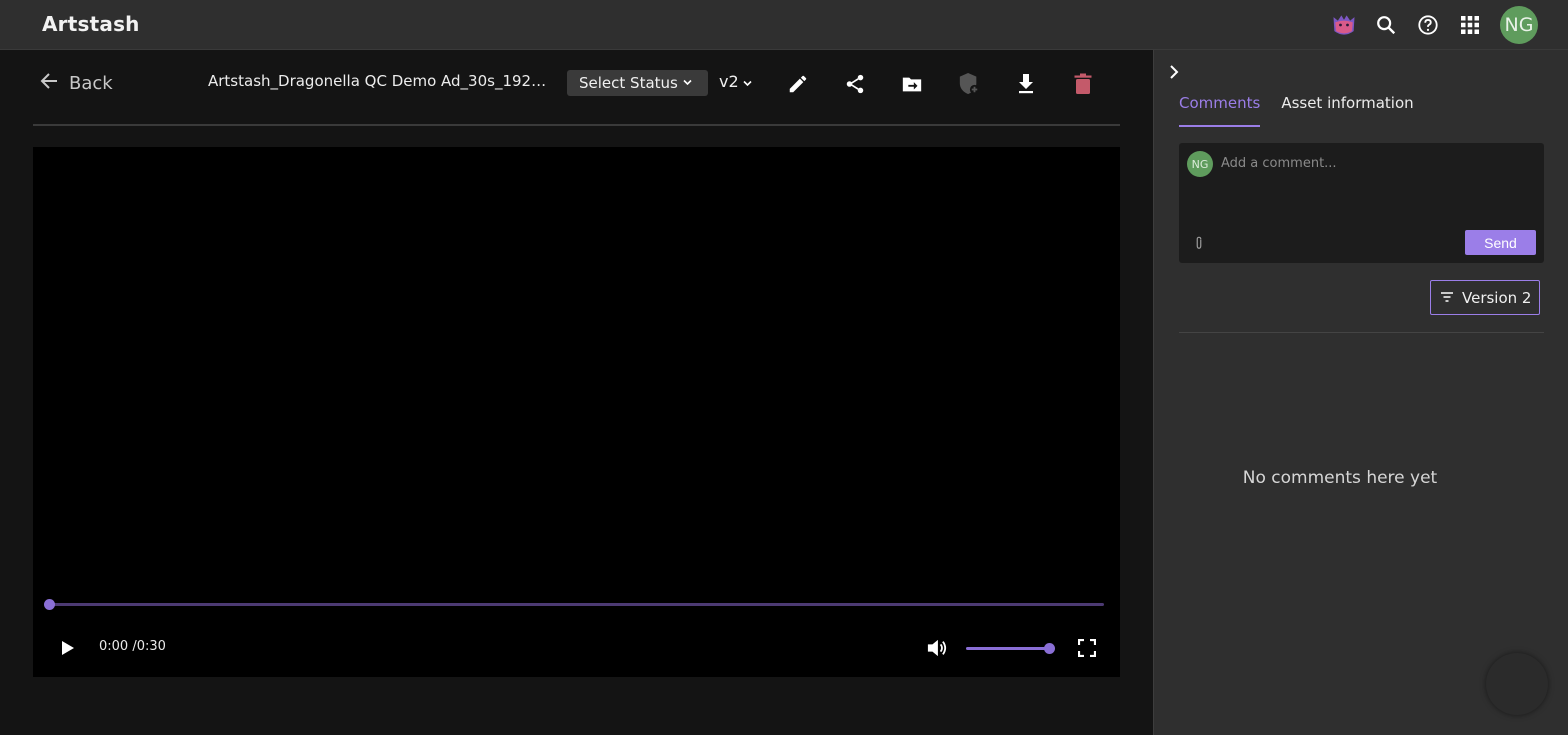 Image resolution: width=1568 pixels, height=735 pixels. What do you see at coordinates (1519, 25) in the screenshot?
I see `user-avatar: NG` at bounding box center [1519, 25].